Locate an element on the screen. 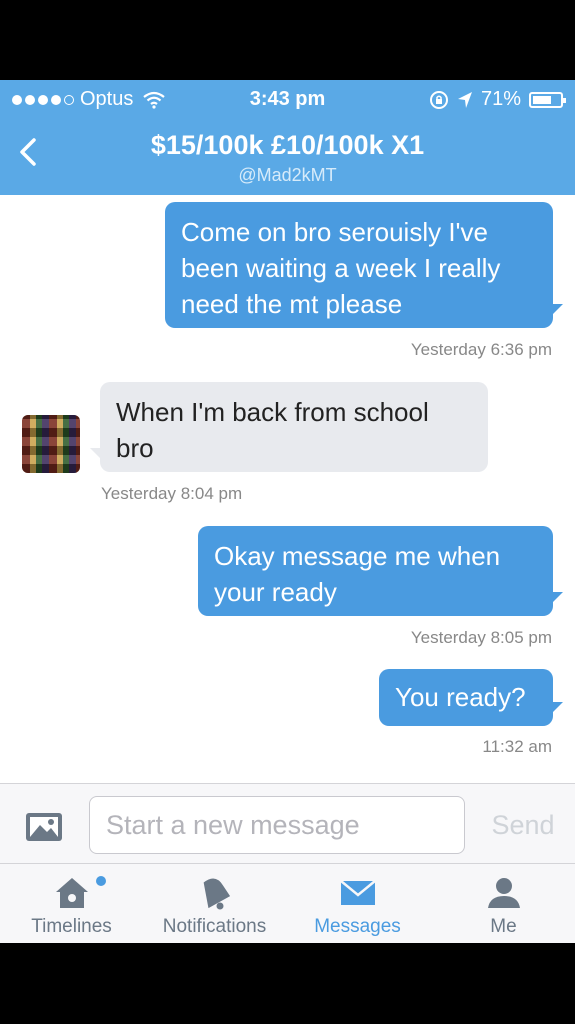  message-timestamp: Yesterday 8:05 pm is located at coordinates (481, 637).